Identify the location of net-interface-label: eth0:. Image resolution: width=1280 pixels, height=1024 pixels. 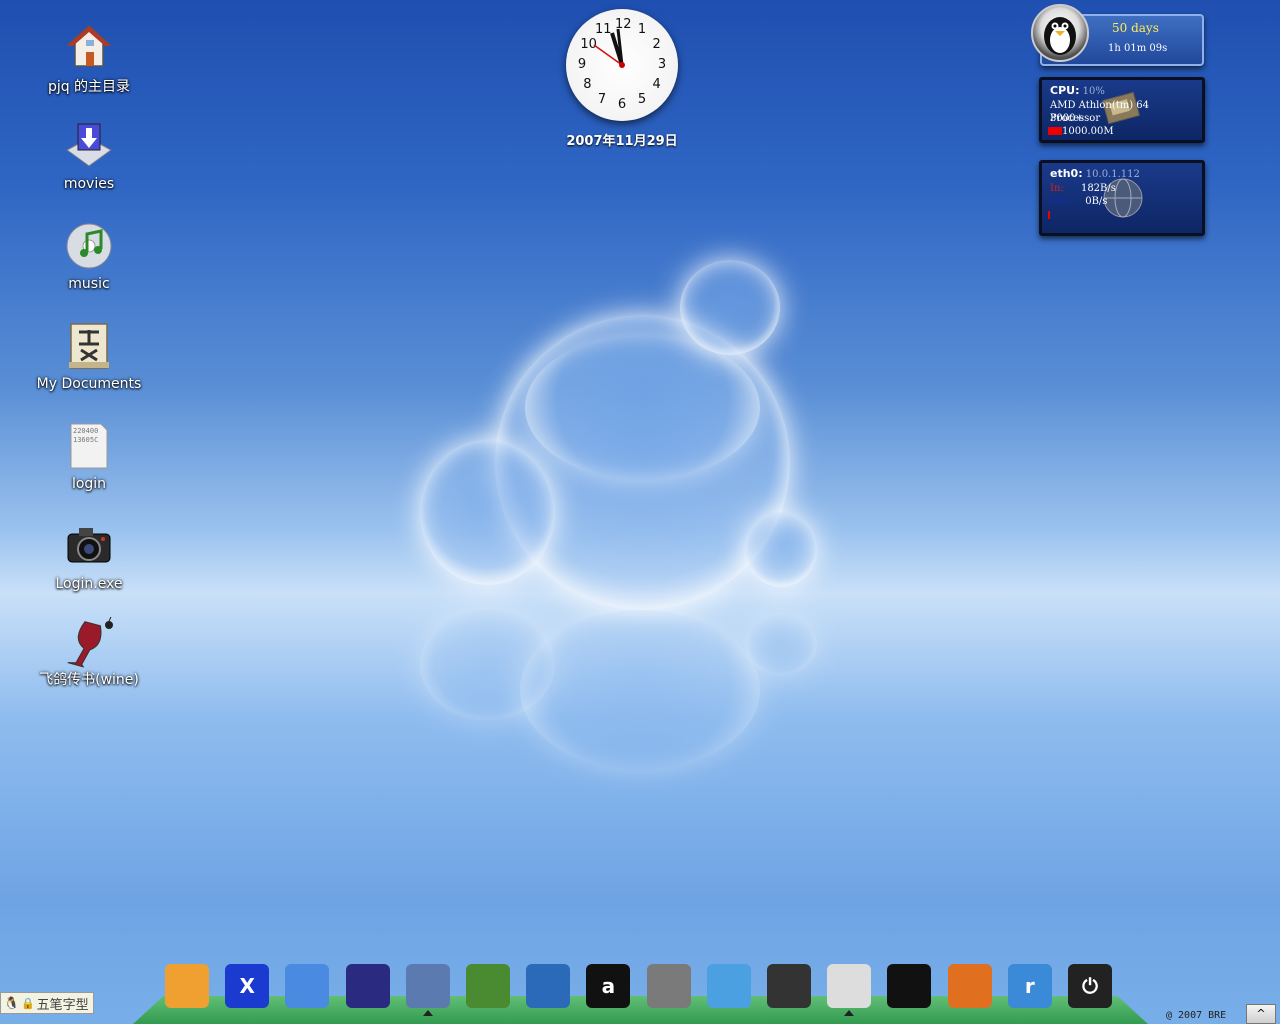
(1066, 173).